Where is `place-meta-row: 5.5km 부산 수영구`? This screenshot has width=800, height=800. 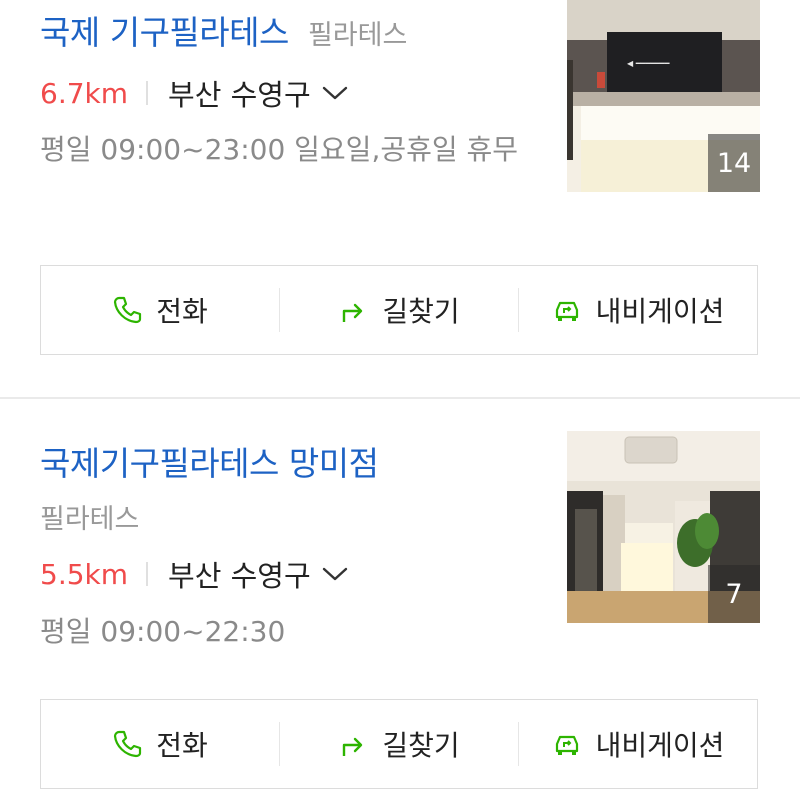 place-meta-row: 5.5km 부산 수영구 is located at coordinates (194, 574).